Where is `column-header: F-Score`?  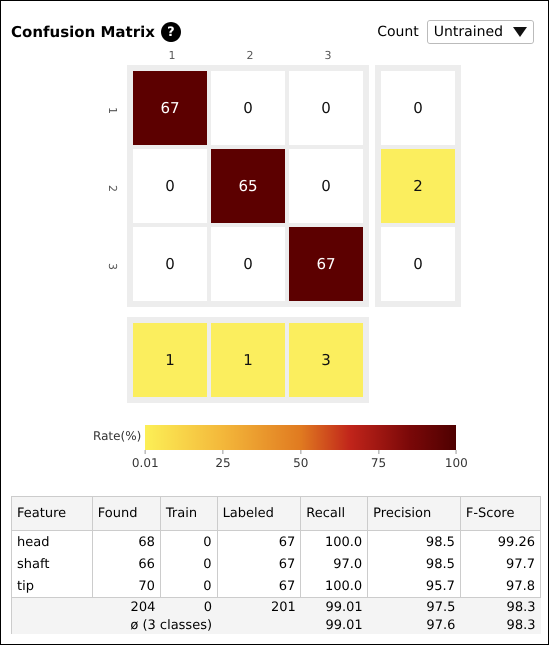 column-header: F-Score is located at coordinates (500, 513).